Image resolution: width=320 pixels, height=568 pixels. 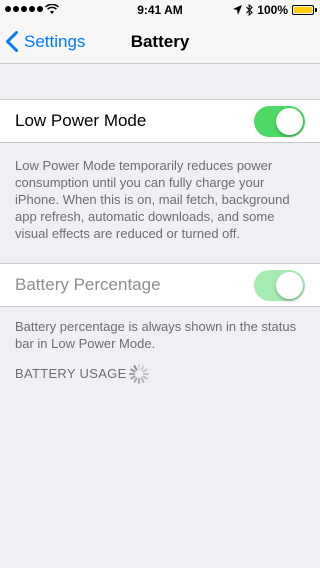 I want to click on battery-usage-header: BATTERY USAGE, so click(x=71, y=373).